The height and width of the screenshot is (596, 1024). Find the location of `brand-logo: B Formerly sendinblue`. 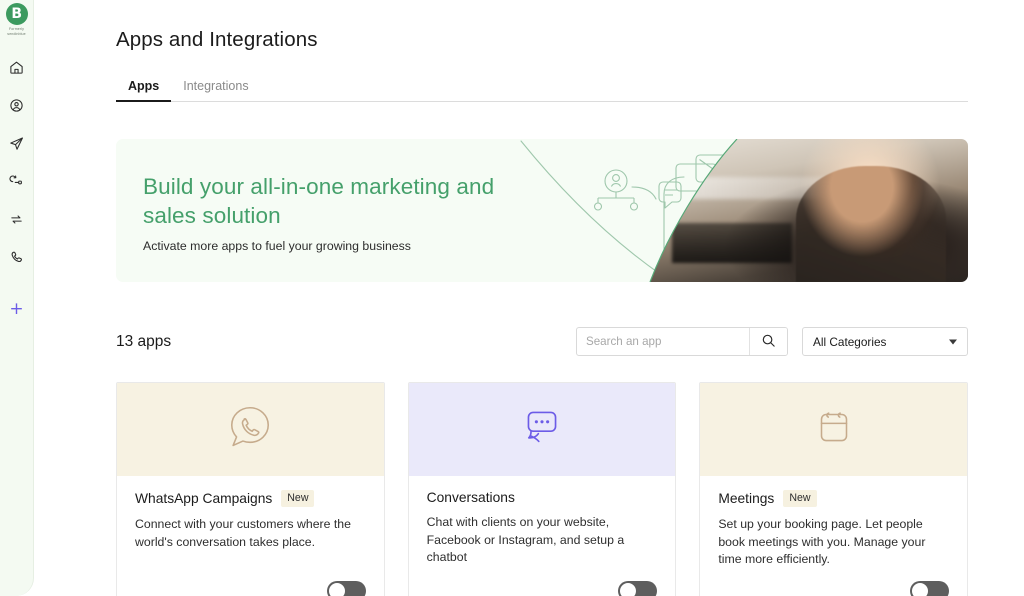

brand-logo: B Formerly sendinblue is located at coordinates (17, 19).